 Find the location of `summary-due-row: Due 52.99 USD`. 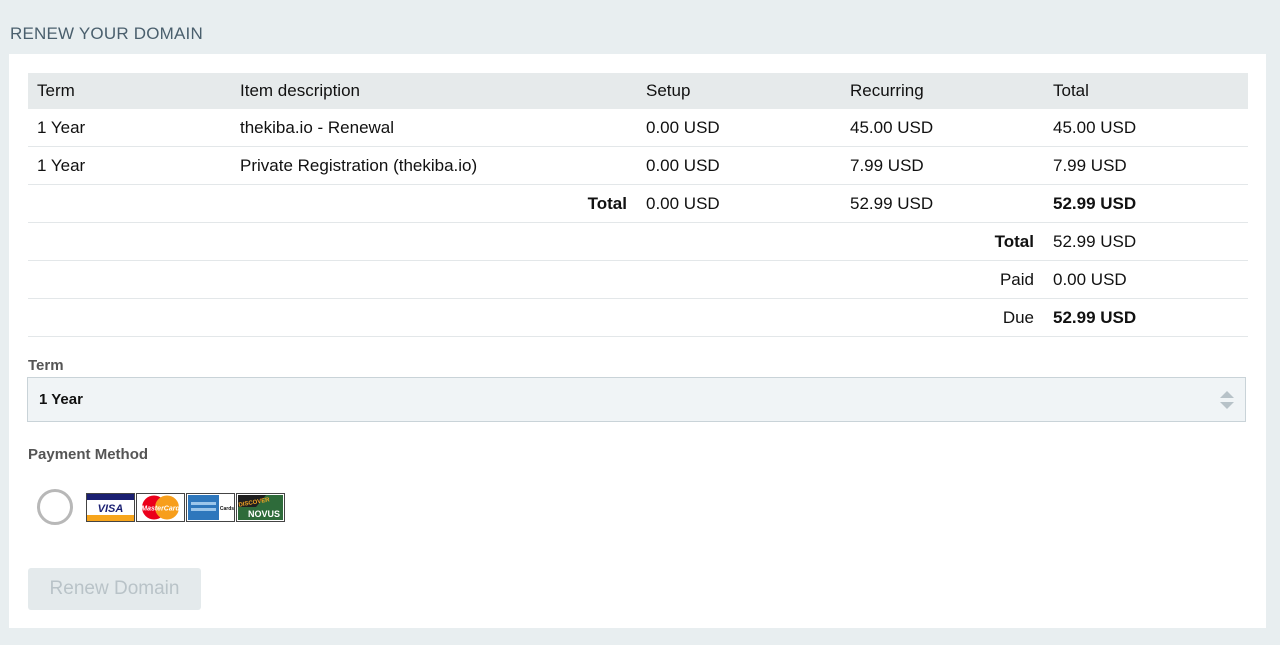

summary-due-row: Due 52.99 USD is located at coordinates (638, 317).